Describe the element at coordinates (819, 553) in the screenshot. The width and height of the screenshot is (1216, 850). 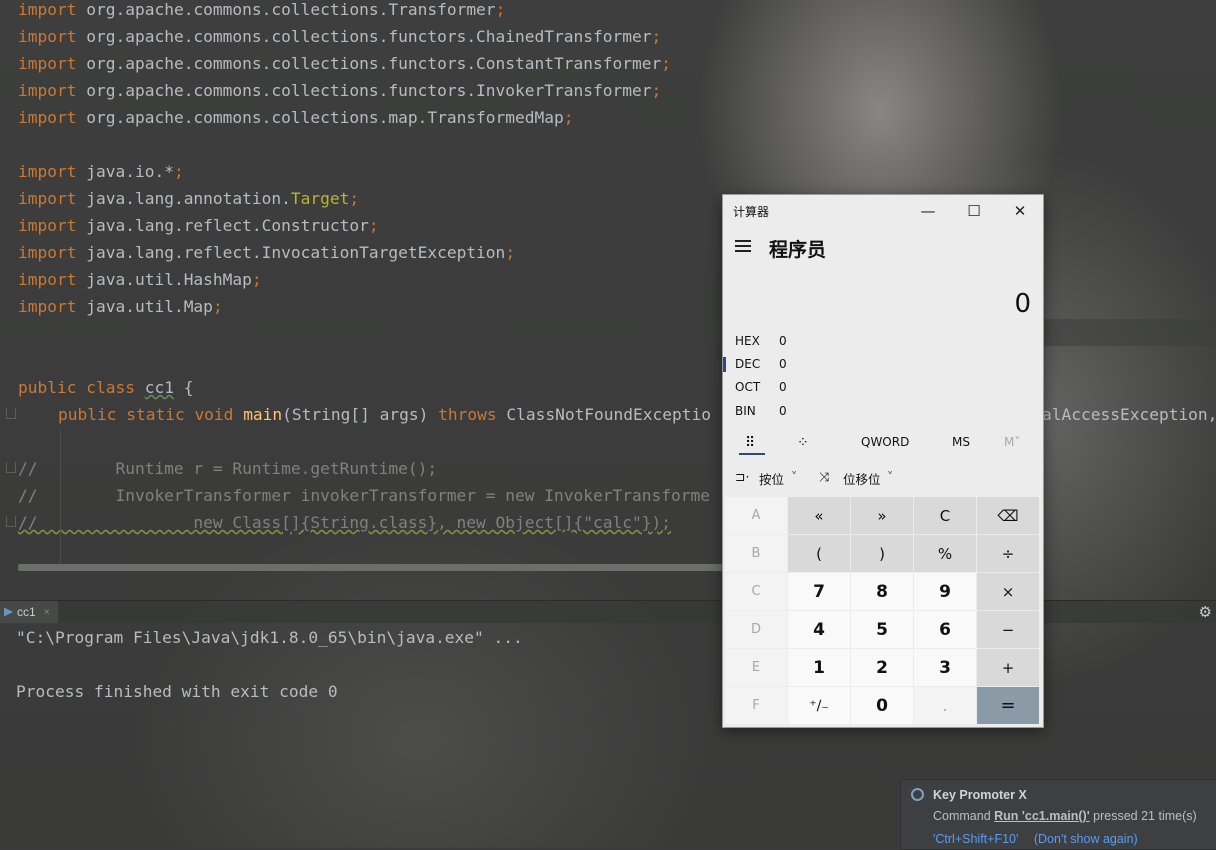
I see `key-open-paren: (` at that location.